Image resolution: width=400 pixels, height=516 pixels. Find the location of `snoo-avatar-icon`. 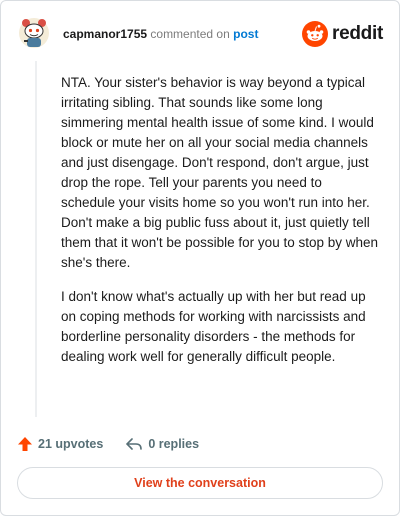

snoo-avatar-icon is located at coordinates (34, 33).